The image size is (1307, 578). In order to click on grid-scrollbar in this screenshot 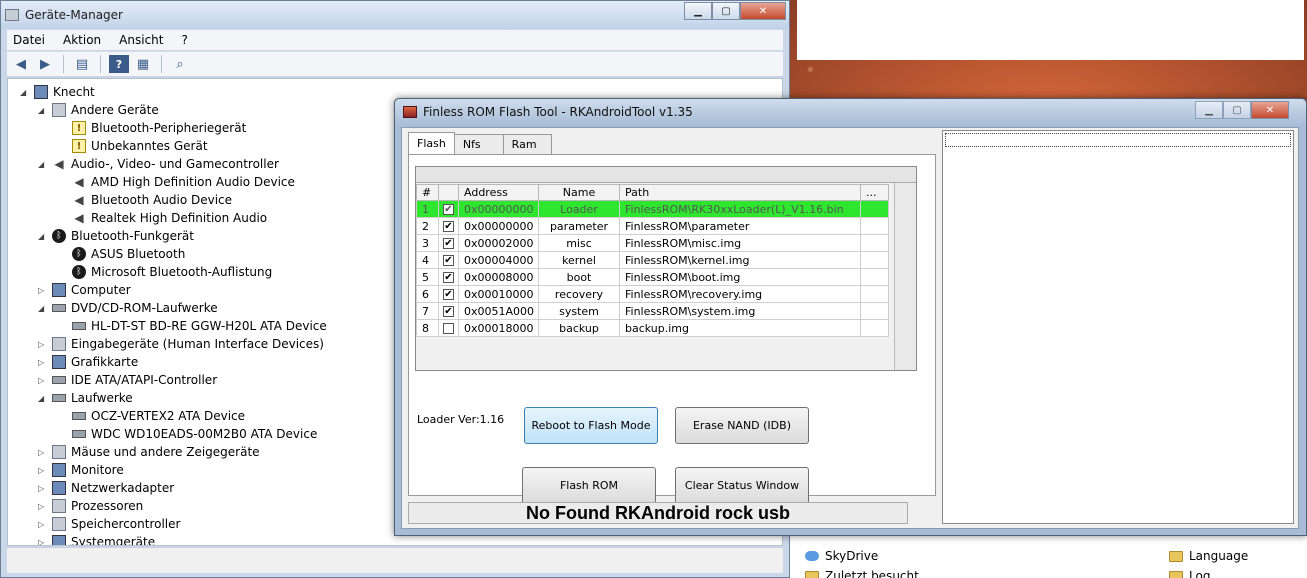, I will do `click(905, 276)`.